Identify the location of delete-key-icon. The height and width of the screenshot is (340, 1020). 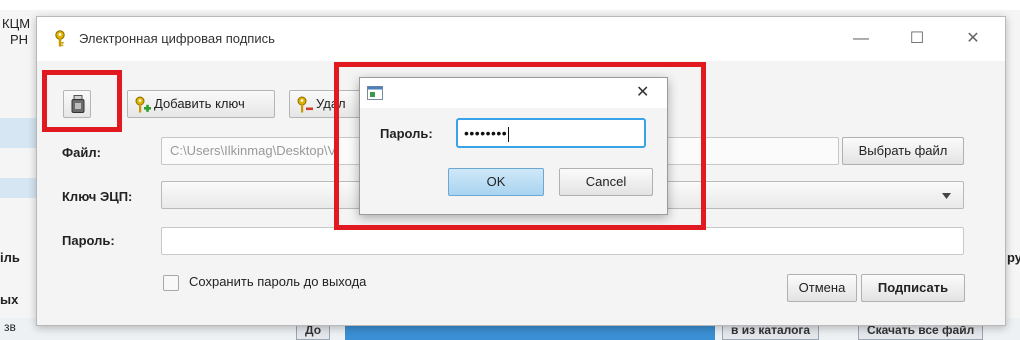
(305, 104).